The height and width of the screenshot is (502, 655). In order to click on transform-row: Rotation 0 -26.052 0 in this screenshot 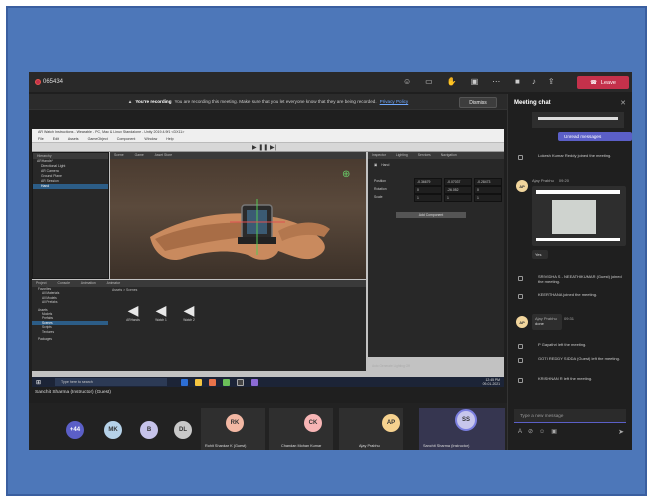, I will do `click(436, 190)`.